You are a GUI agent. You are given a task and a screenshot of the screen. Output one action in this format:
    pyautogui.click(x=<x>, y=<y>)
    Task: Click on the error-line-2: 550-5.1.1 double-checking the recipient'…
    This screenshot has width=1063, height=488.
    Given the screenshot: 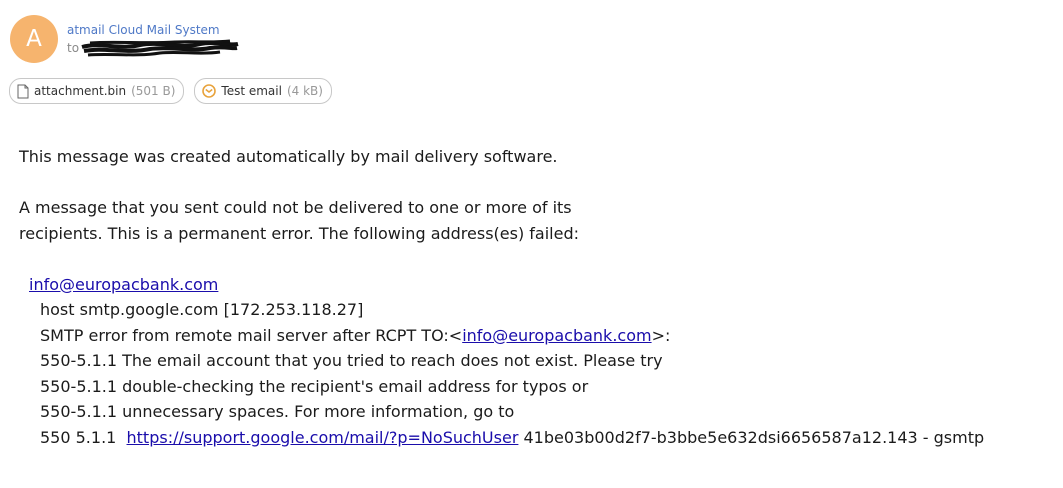 What is the action you would take?
    pyautogui.click(x=314, y=386)
    